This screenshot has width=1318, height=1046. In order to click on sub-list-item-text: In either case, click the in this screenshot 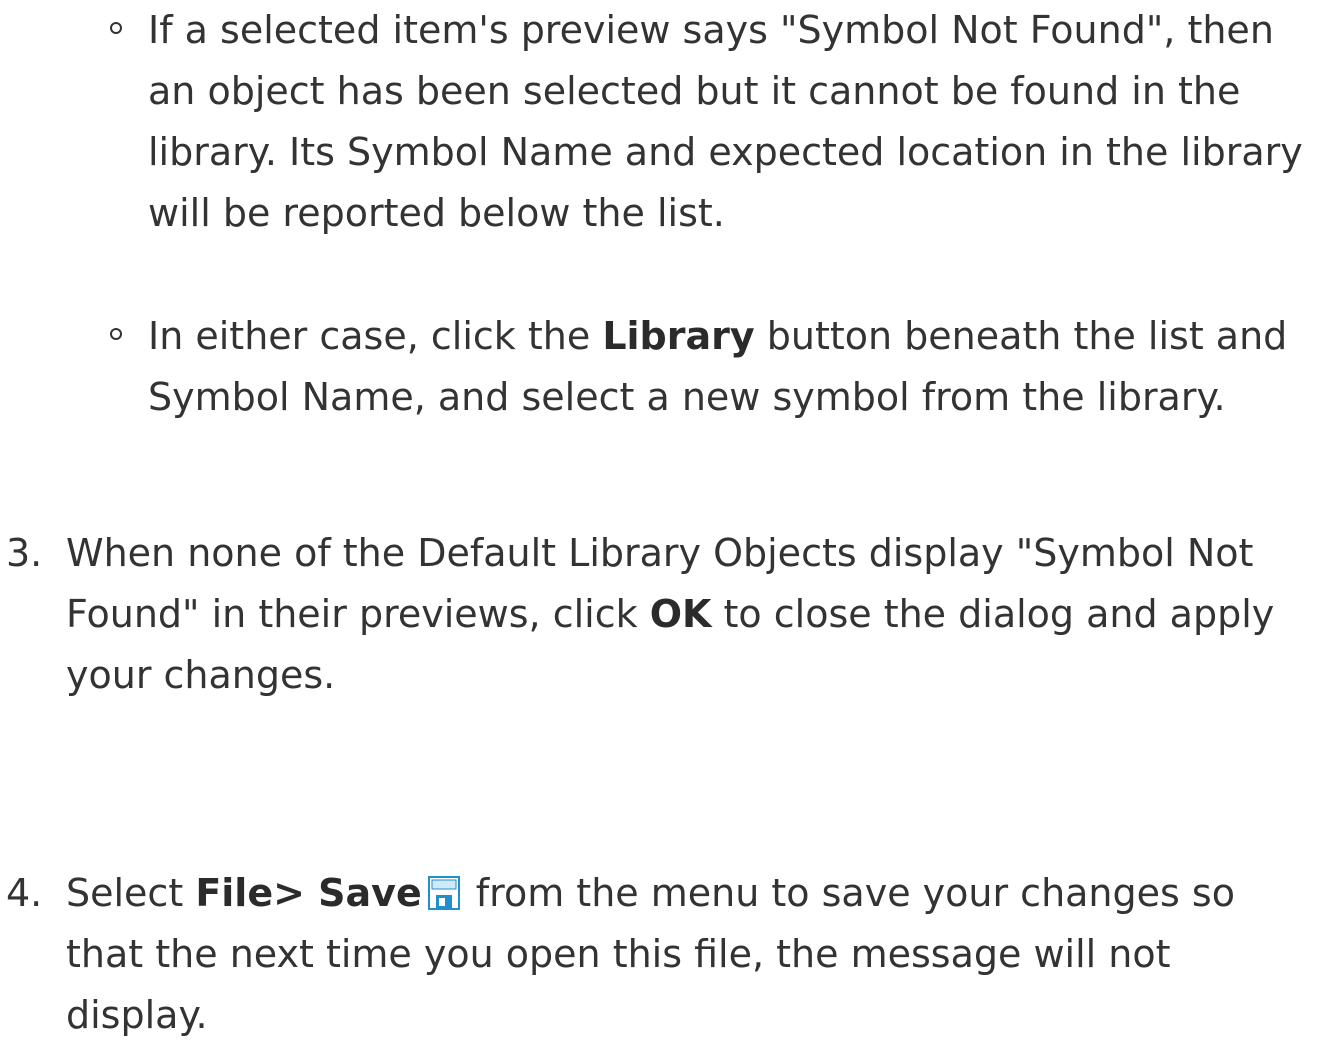, I will do `click(375, 336)`.